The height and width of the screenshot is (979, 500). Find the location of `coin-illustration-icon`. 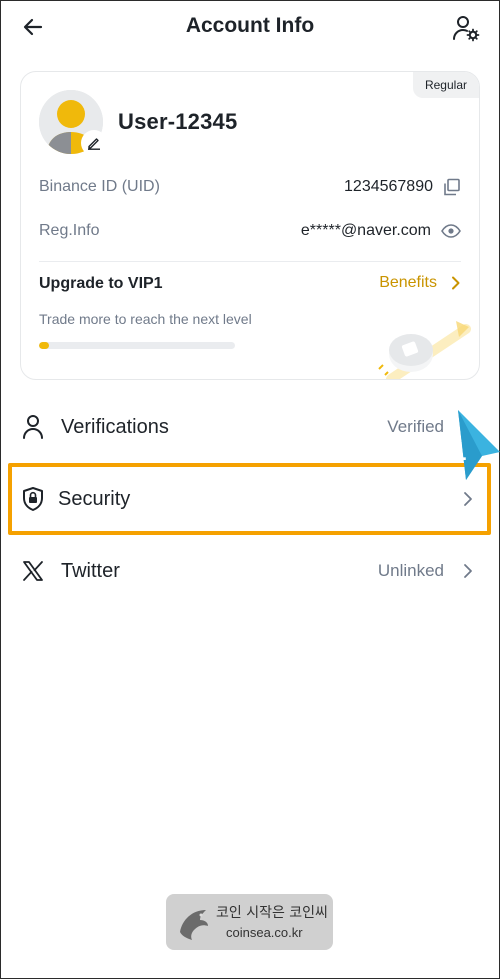

coin-illustration-icon is located at coordinates (424, 350).